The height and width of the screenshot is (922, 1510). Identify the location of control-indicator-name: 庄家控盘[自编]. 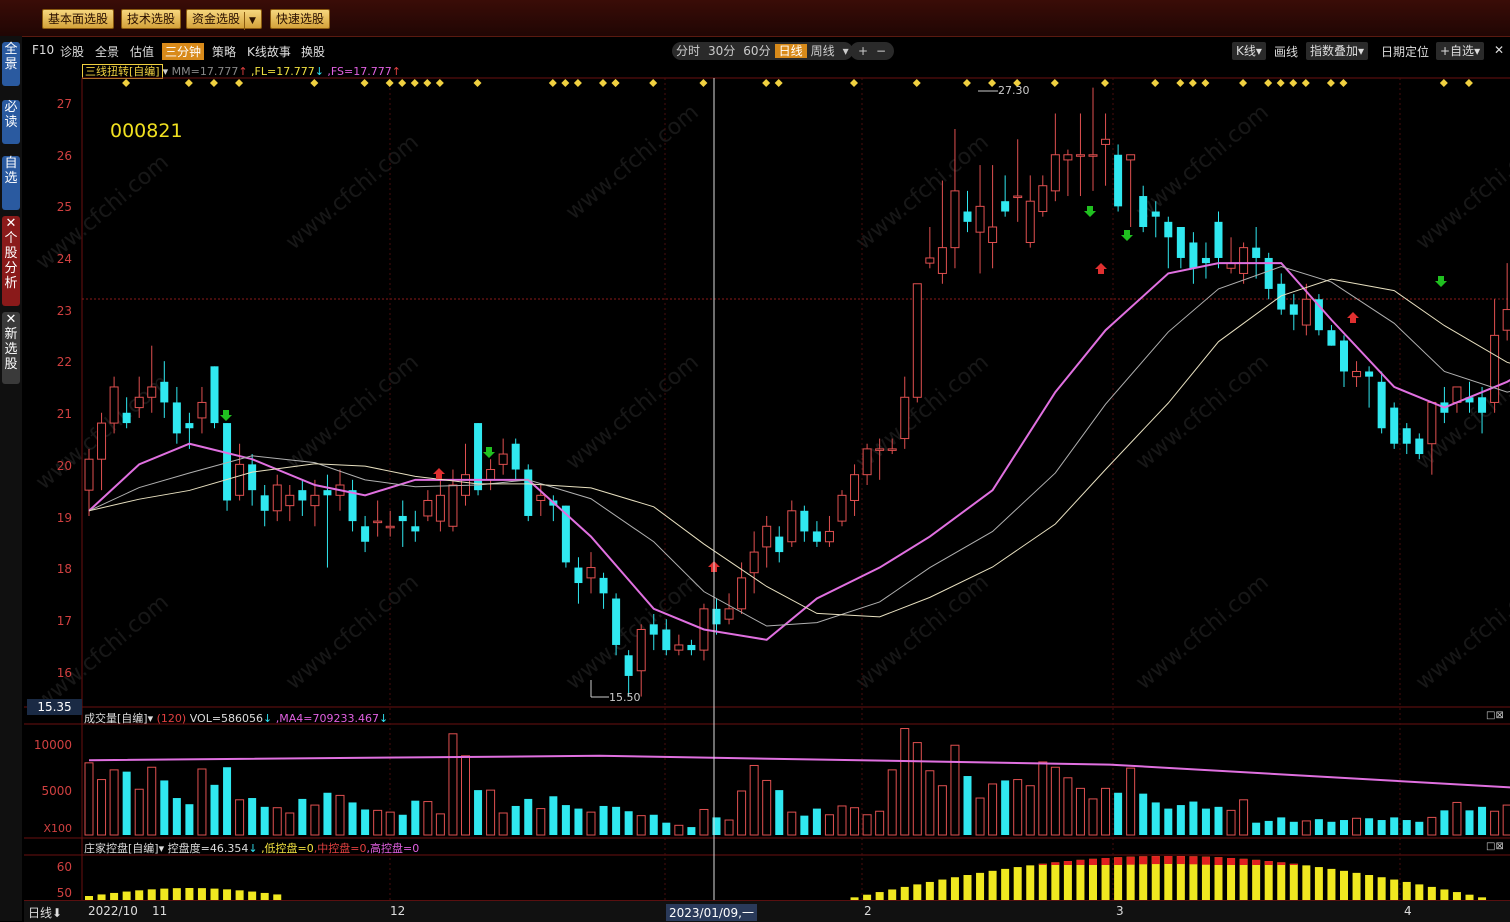
(121, 848).